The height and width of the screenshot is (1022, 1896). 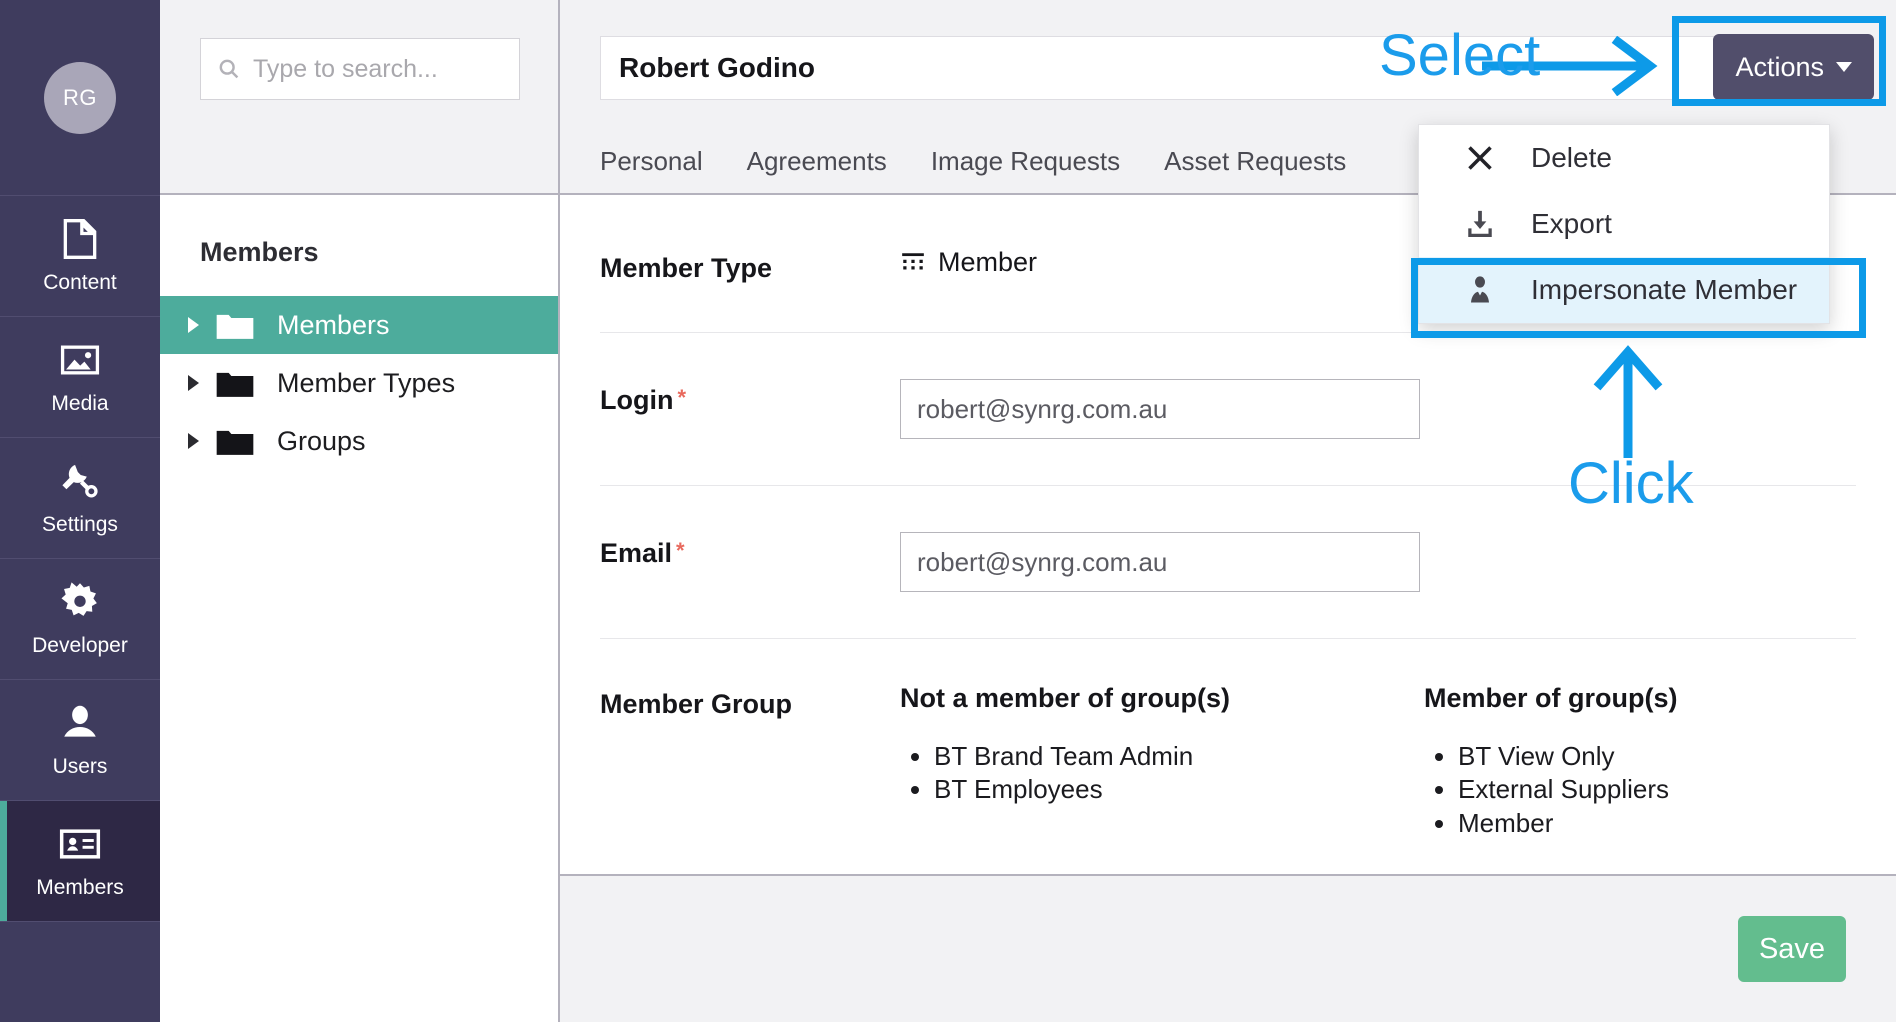 What do you see at coordinates (80, 766) in the screenshot?
I see `sidebar-item-label: Users` at bounding box center [80, 766].